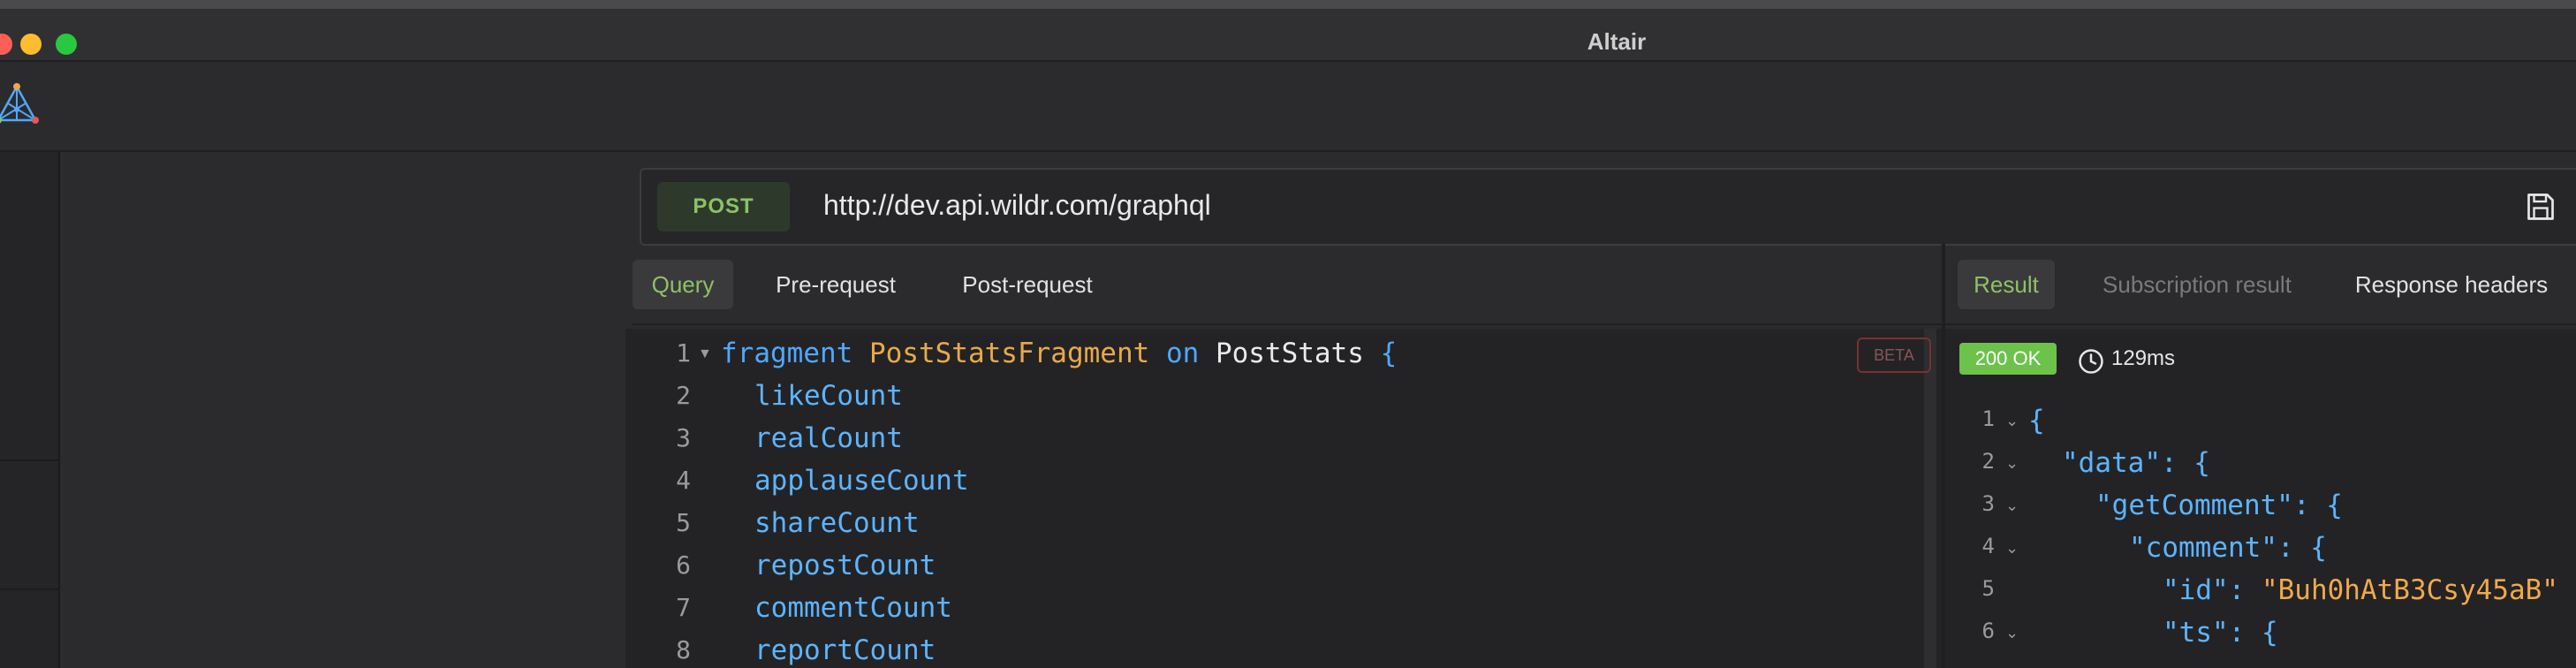 The width and height of the screenshot is (2576, 668). I want to click on result-line-number: 5, so click(1988, 588).